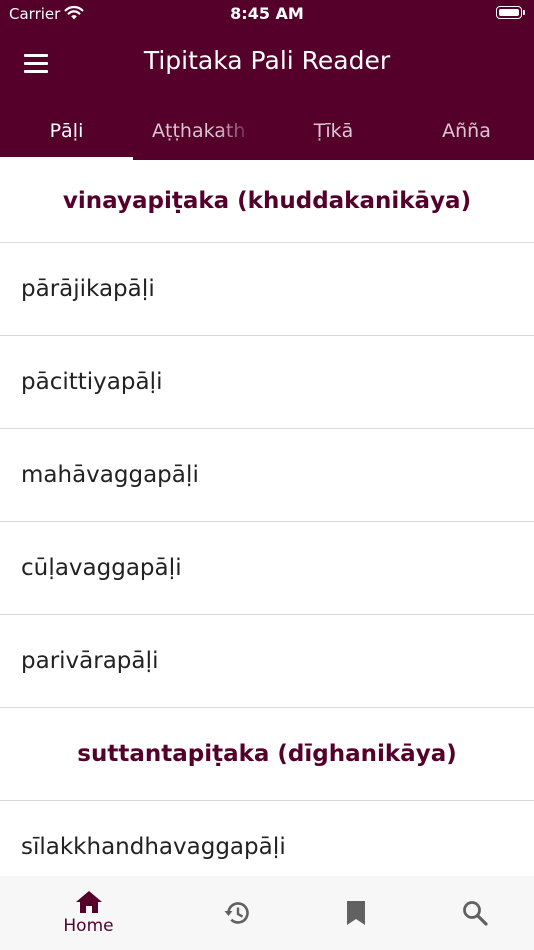 Image resolution: width=534 pixels, height=950 pixels. I want to click on battery-cap, so click(524, 12).